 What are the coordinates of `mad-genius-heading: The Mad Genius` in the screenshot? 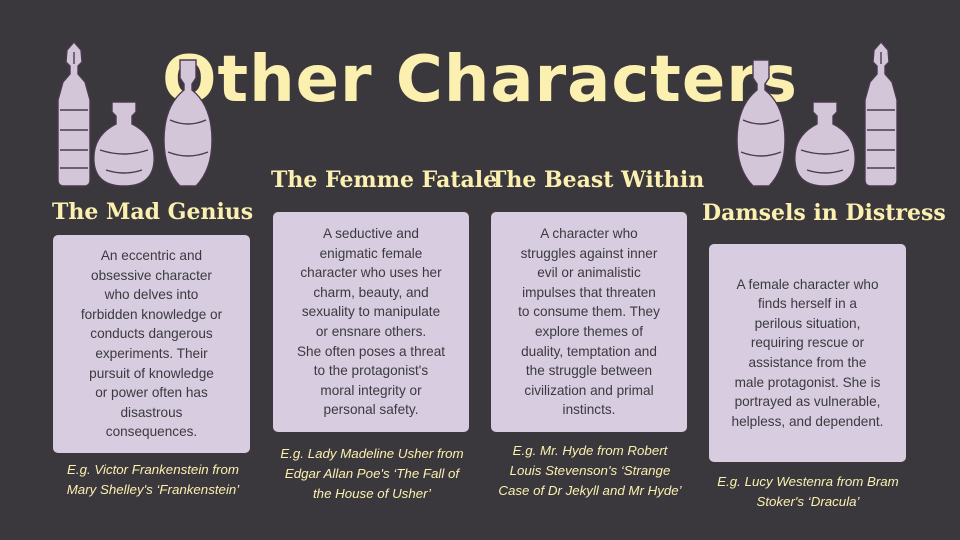 It's located at (153, 212).